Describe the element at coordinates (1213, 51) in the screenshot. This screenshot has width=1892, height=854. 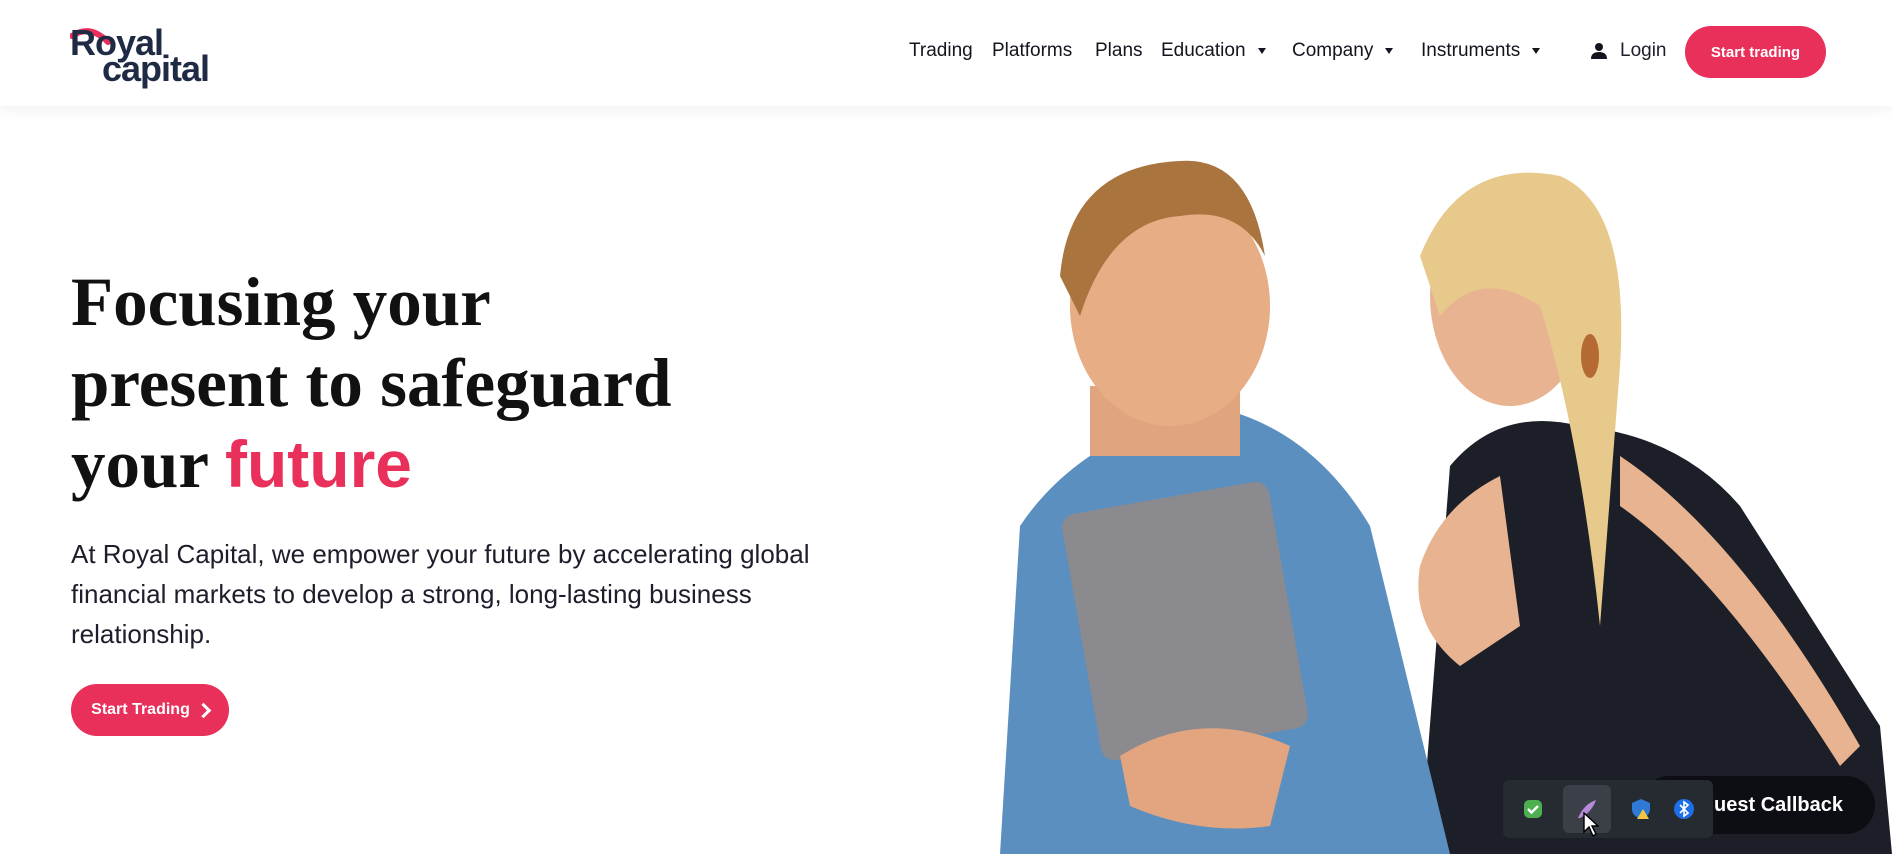
I see `nav-item-education: Education` at that location.